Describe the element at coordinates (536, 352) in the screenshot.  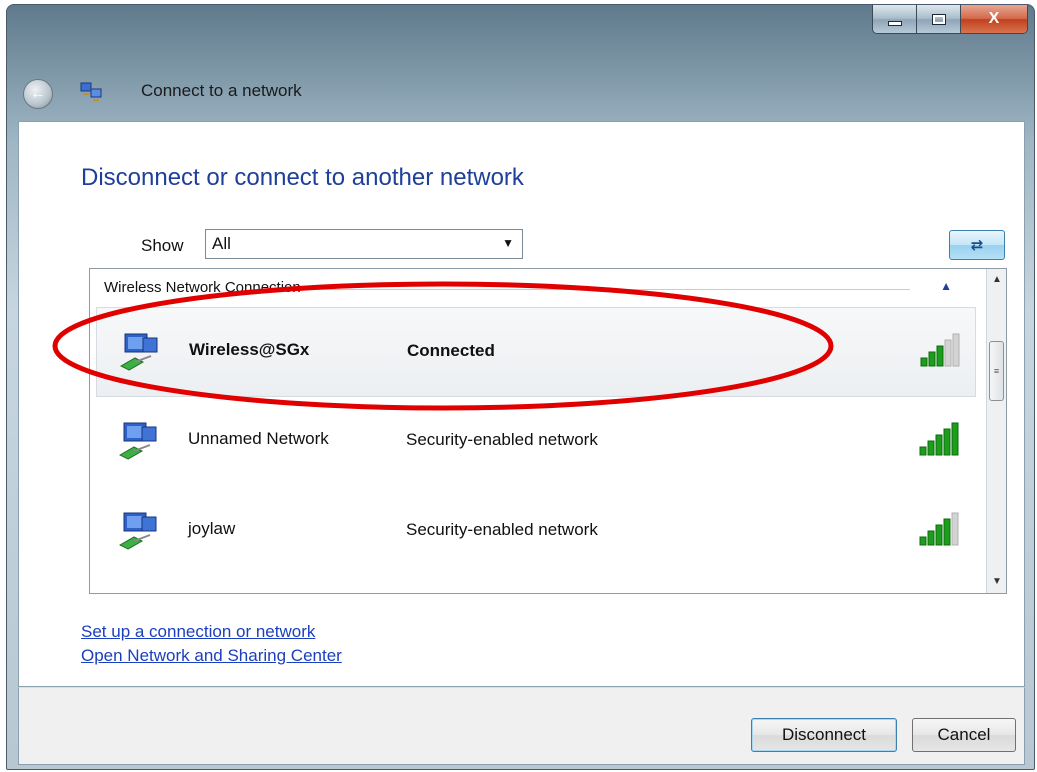
I see `network-row: Wireless@SGx Connected` at that location.